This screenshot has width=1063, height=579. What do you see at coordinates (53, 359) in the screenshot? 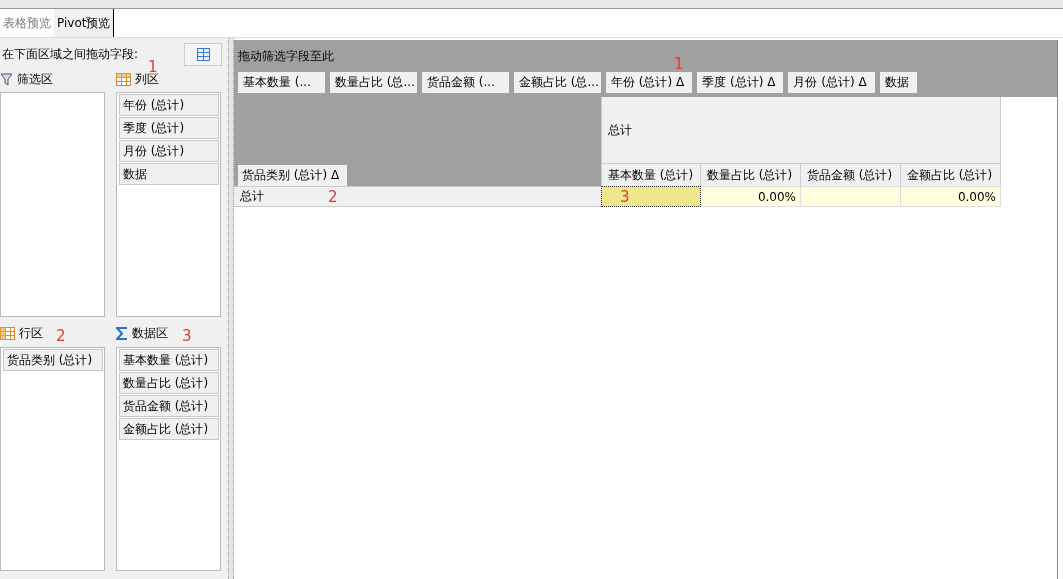
I see `field-item: 货品类别 (总计)` at bounding box center [53, 359].